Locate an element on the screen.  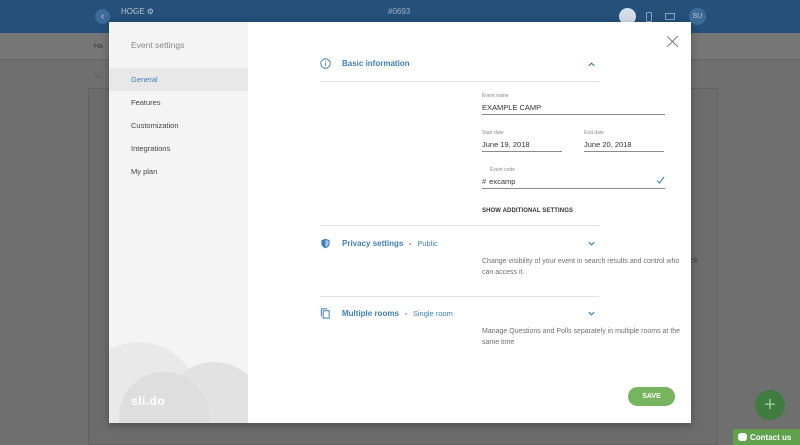
save-button: SAVE is located at coordinates (651, 396).